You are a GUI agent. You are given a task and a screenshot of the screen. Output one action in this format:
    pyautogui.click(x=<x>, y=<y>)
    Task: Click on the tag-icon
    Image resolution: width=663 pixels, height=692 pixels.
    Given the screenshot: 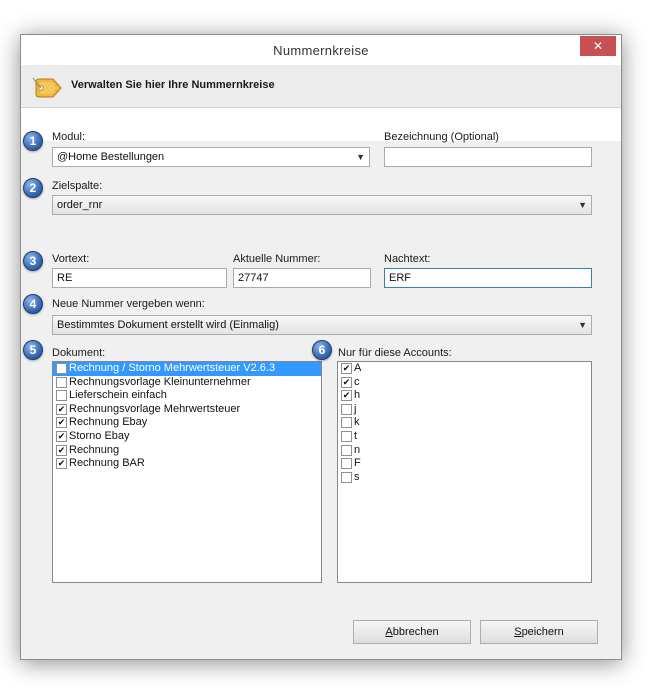 What is the action you would take?
    pyautogui.click(x=47, y=87)
    